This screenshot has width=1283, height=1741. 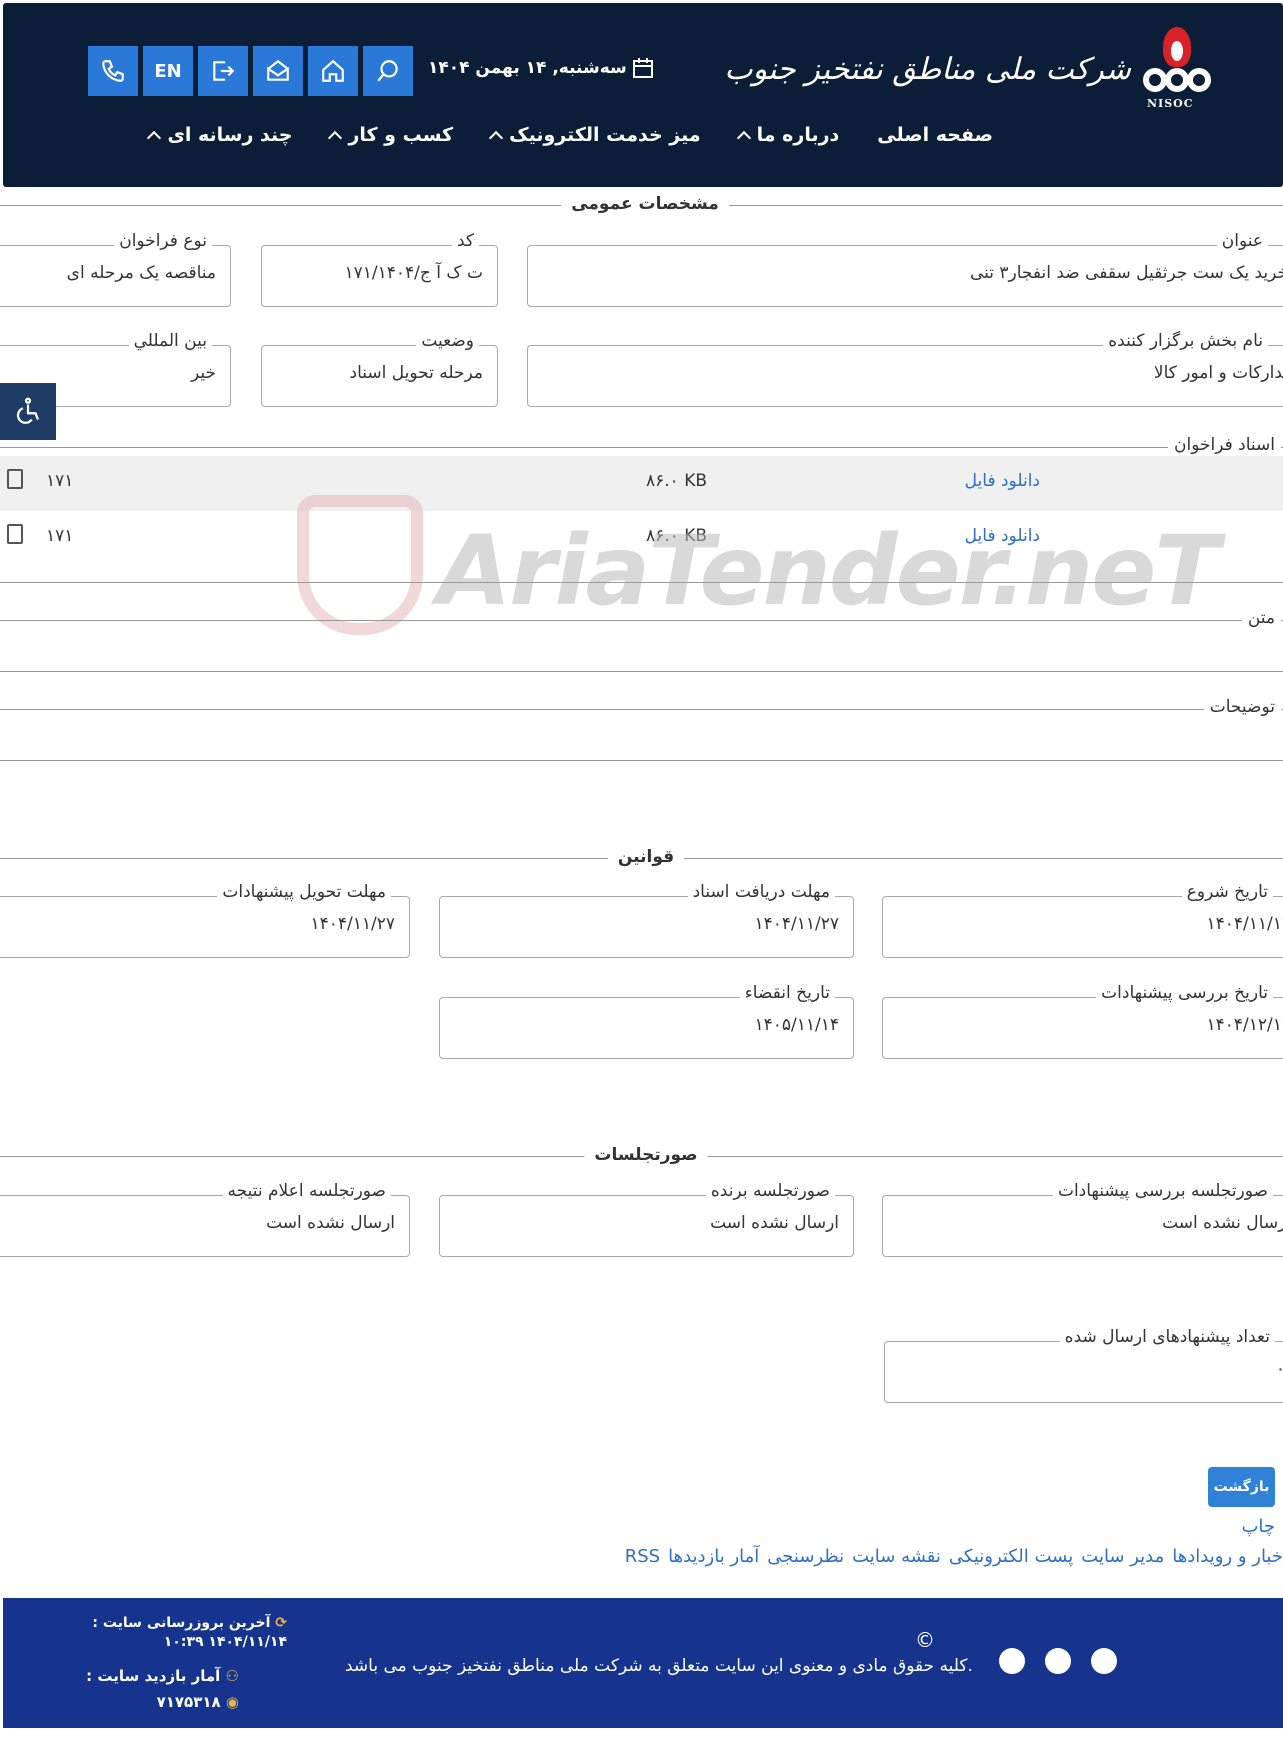 I want to click on print-link: چاپ, so click(x=1258, y=1526).